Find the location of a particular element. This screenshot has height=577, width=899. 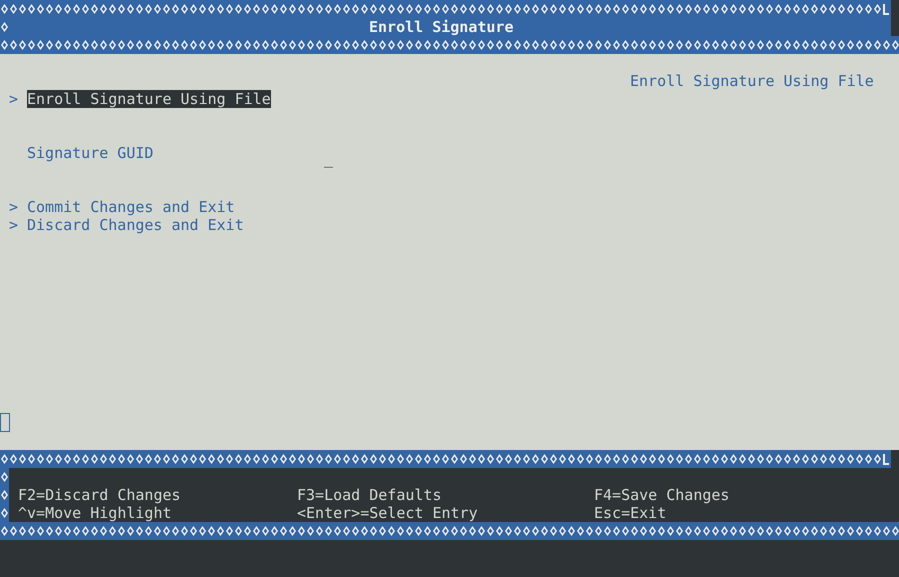

window-title: Enroll Signature is located at coordinates (441, 27).